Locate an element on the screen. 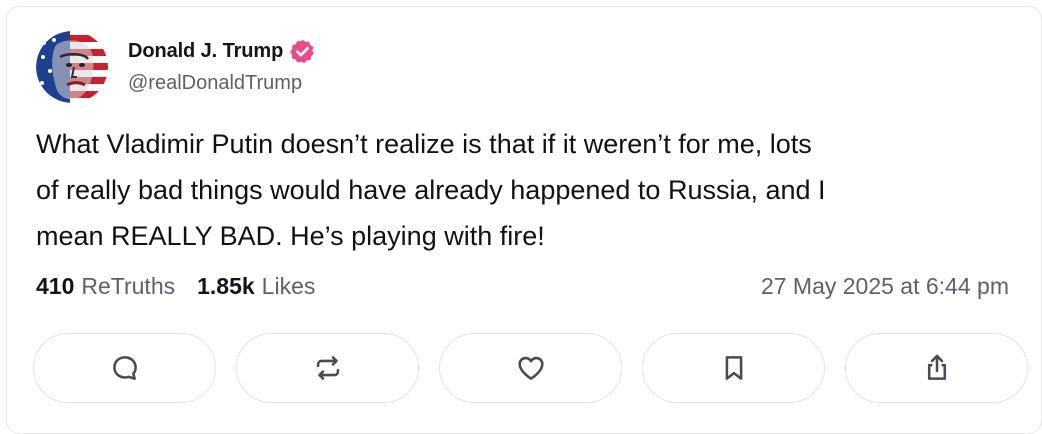 The width and height of the screenshot is (1042, 434). avatar is located at coordinates (72, 67).